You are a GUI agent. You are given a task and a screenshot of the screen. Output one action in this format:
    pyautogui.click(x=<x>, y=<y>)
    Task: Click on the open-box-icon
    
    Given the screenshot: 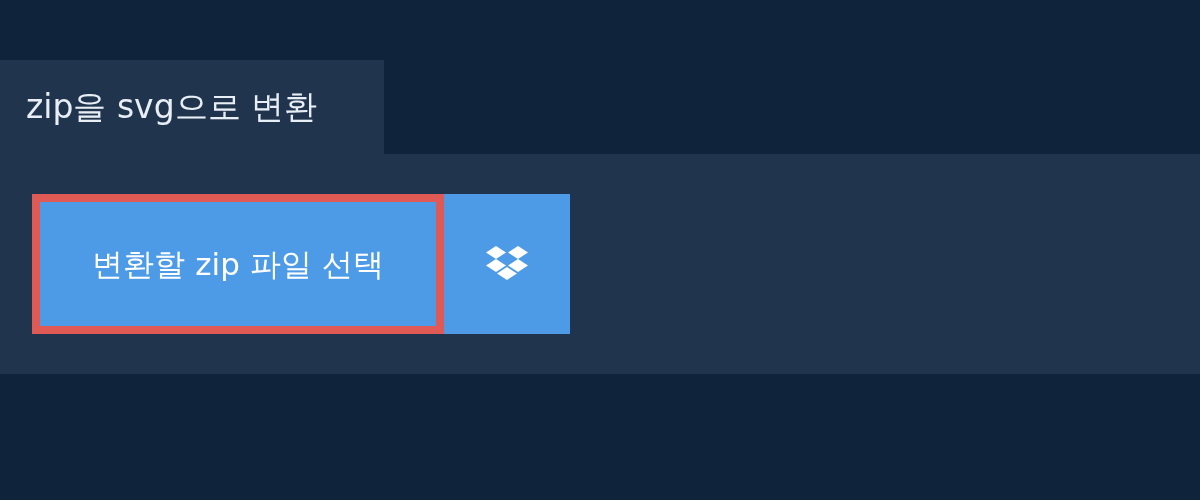 What is the action you would take?
    pyautogui.click(x=507, y=264)
    